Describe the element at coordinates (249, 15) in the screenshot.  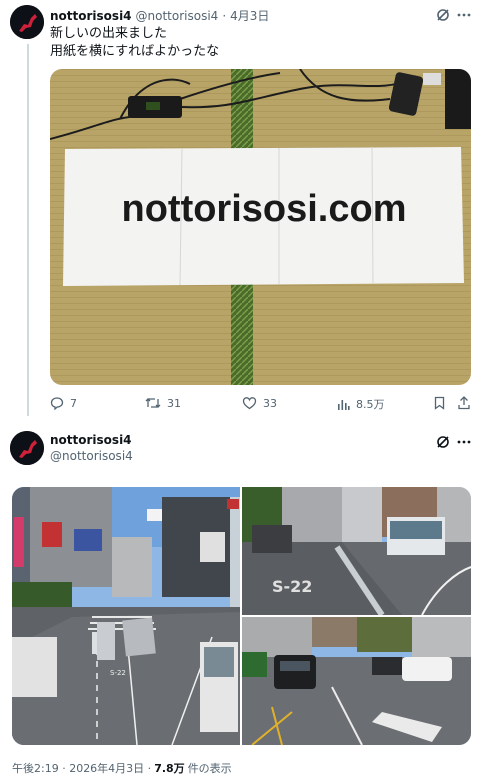
I see `tweet-date: 4月3日` at that location.